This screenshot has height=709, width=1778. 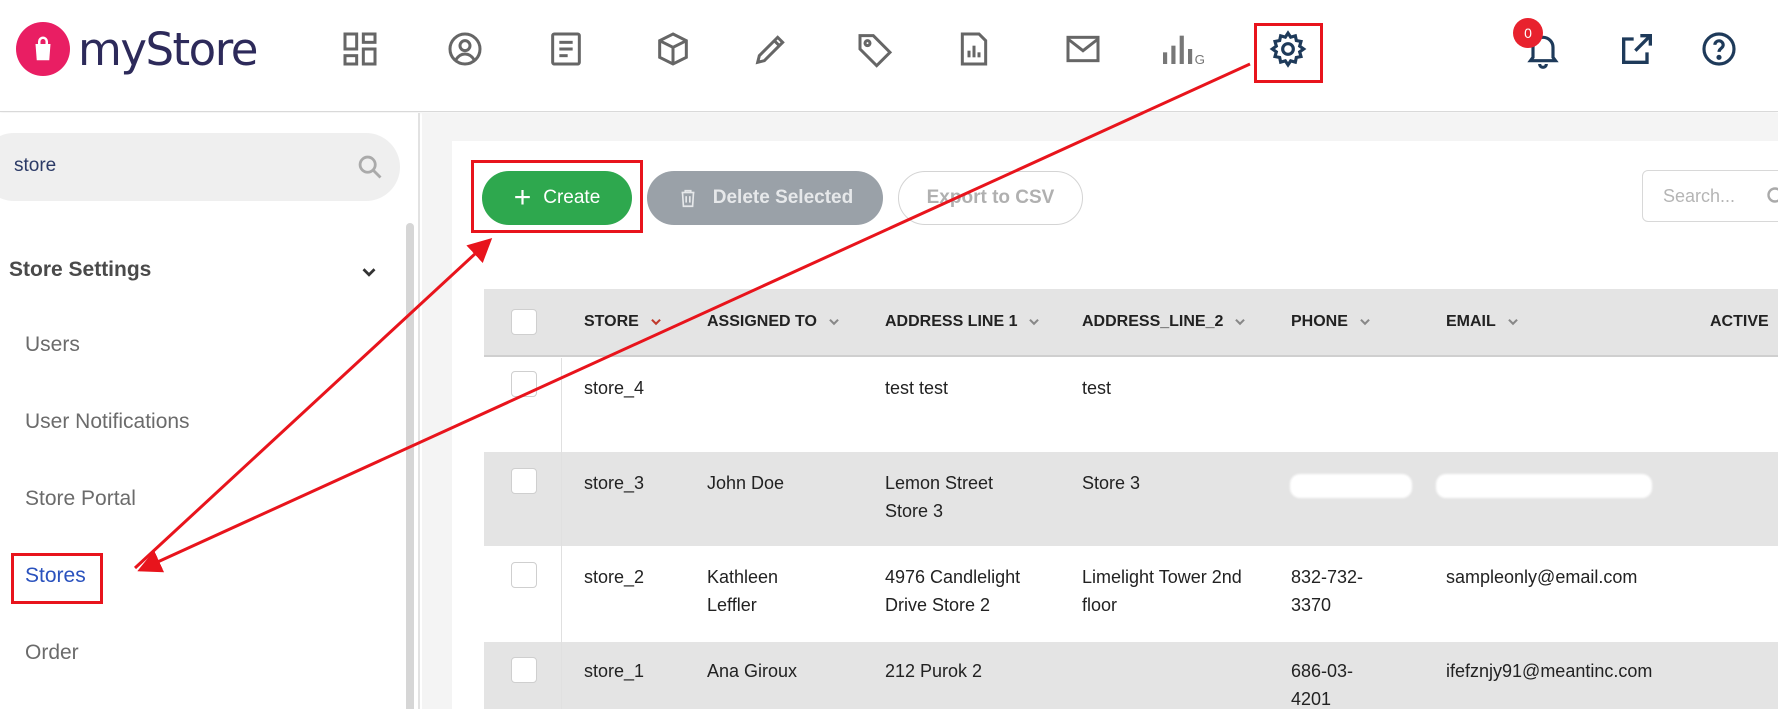 What do you see at coordinates (1322, 685) in the screenshot?
I see `cell-phone: 686-03-4201` at bounding box center [1322, 685].